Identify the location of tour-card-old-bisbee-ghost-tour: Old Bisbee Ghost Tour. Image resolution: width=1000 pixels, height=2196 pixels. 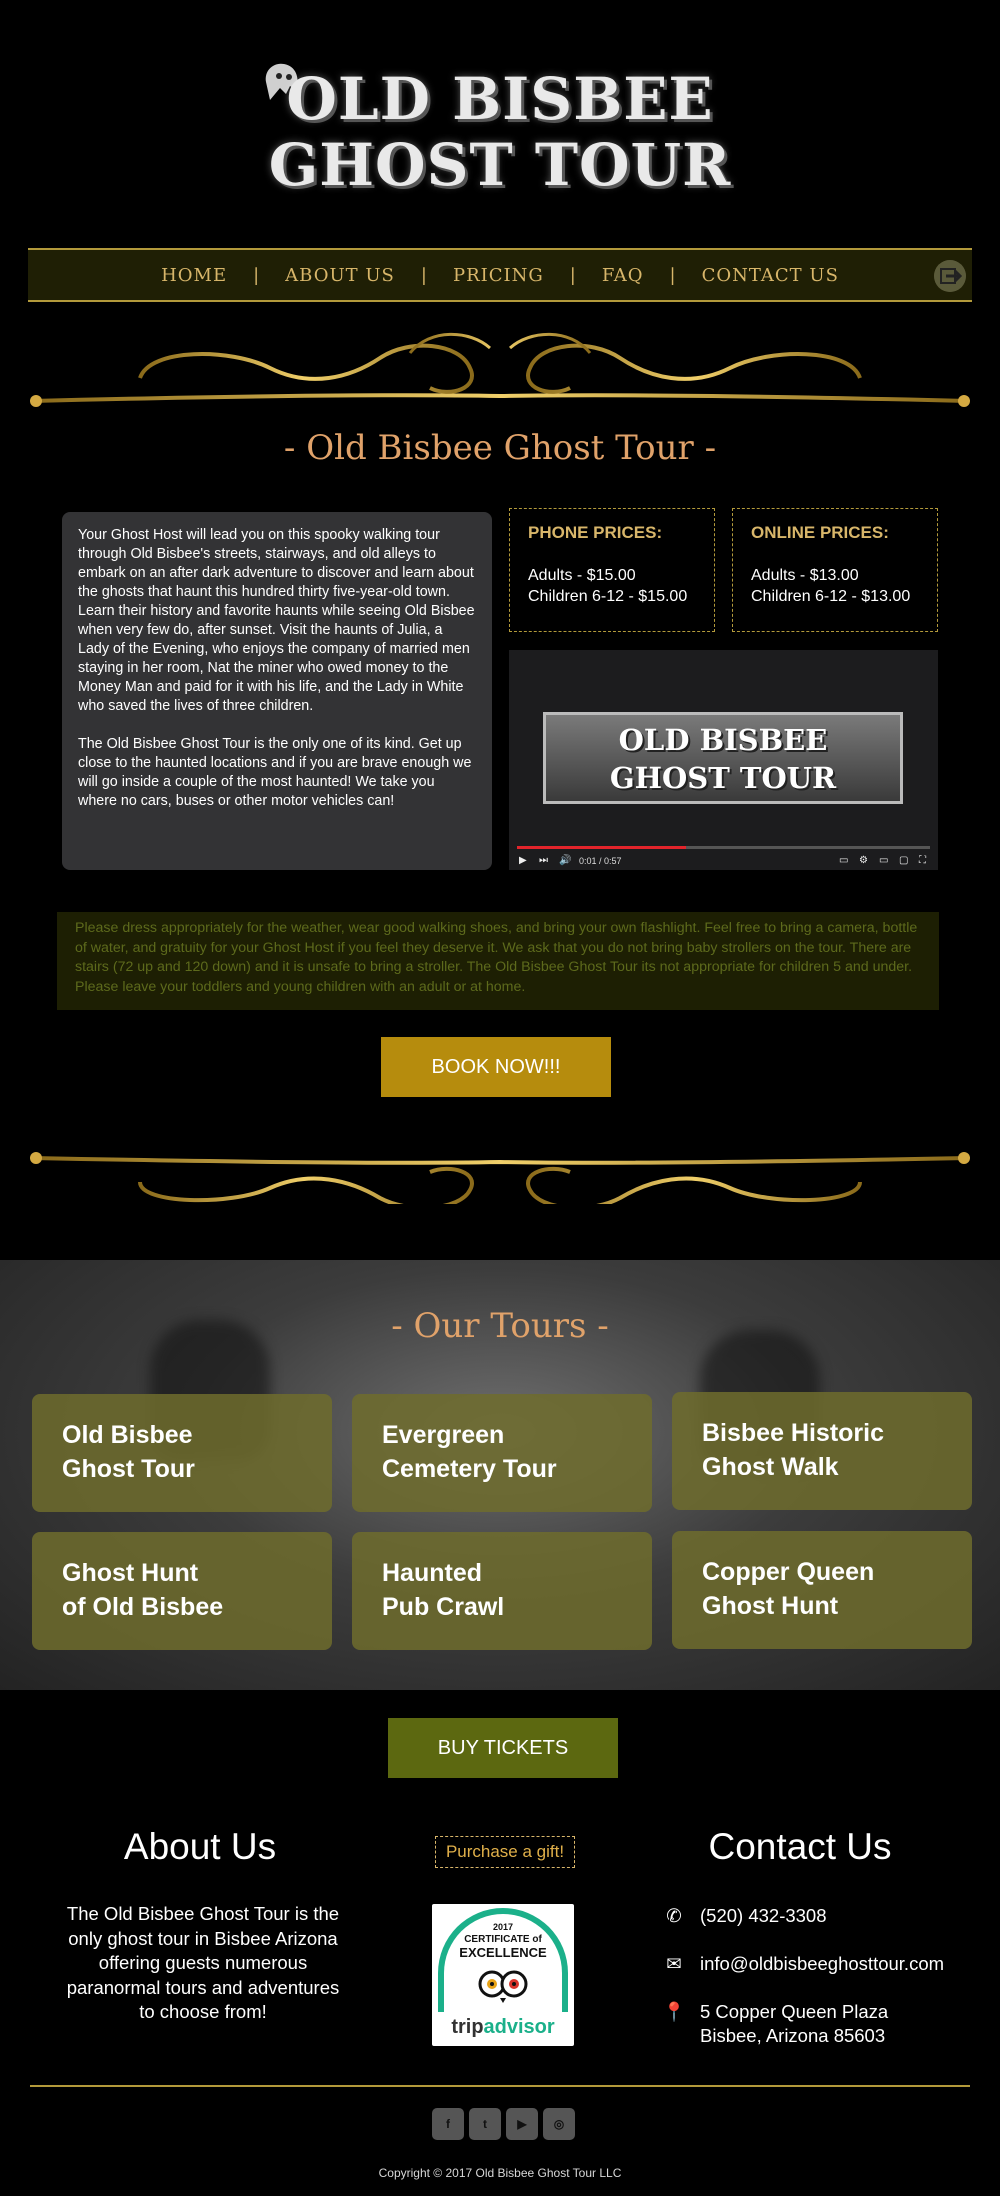
(182, 1453).